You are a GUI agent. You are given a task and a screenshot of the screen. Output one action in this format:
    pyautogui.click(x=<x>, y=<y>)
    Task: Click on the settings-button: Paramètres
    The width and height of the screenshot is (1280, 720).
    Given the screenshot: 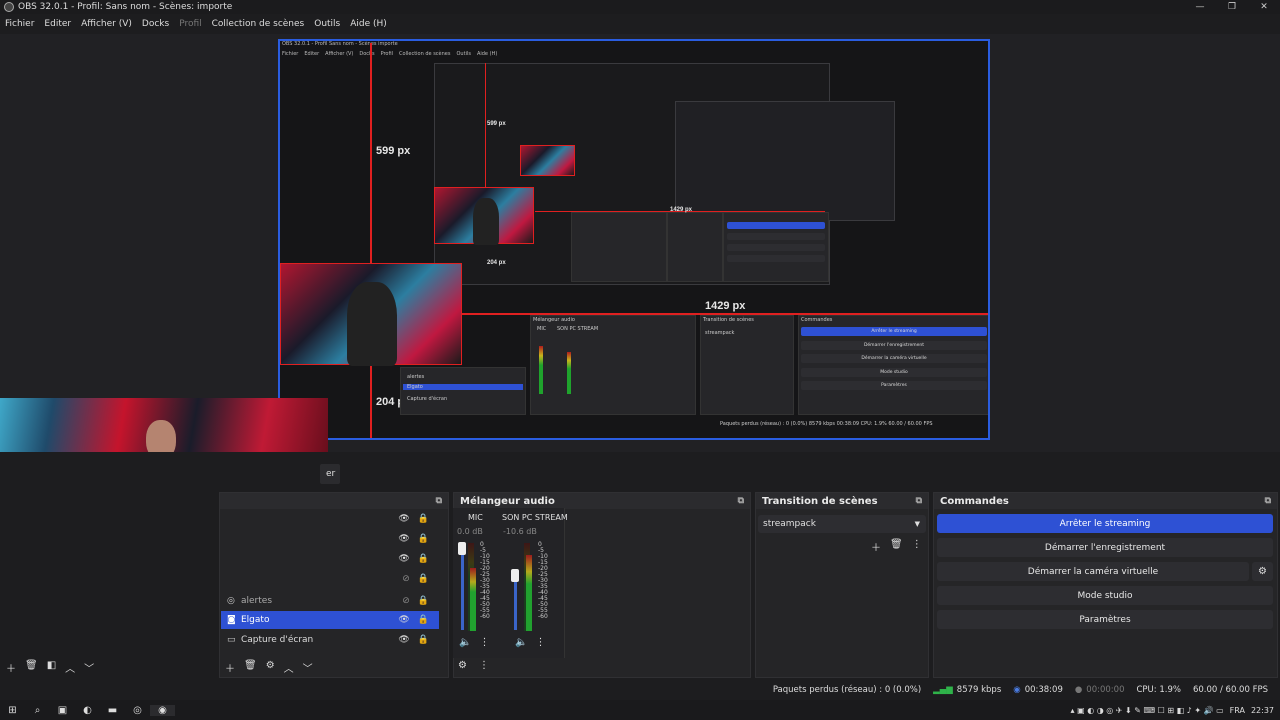 What is the action you would take?
    pyautogui.click(x=1105, y=619)
    